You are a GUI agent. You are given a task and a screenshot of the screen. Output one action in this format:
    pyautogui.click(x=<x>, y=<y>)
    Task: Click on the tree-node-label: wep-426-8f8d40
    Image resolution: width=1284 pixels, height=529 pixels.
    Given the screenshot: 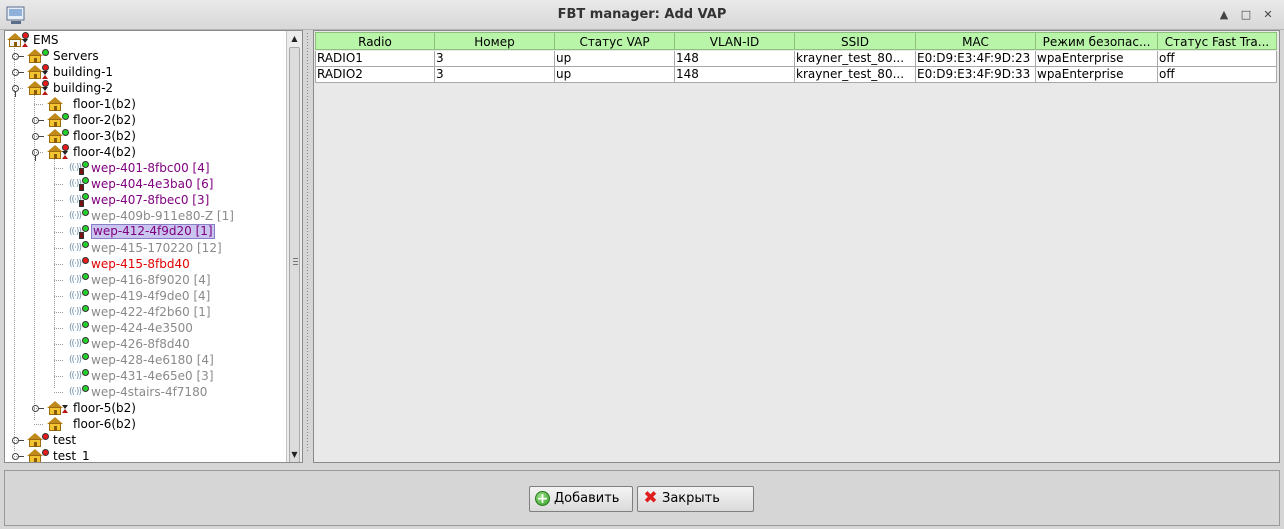 What is the action you would take?
    pyautogui.click(x=140, y=344)
    